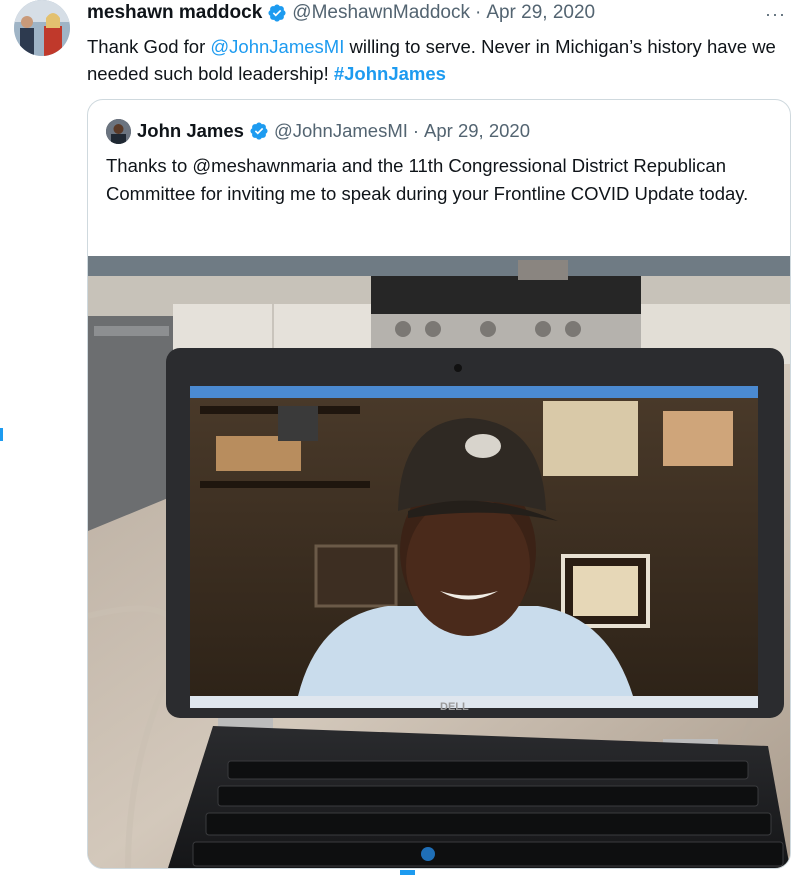  I want to click on author-name: meshawn maddock, so click(174, 13).